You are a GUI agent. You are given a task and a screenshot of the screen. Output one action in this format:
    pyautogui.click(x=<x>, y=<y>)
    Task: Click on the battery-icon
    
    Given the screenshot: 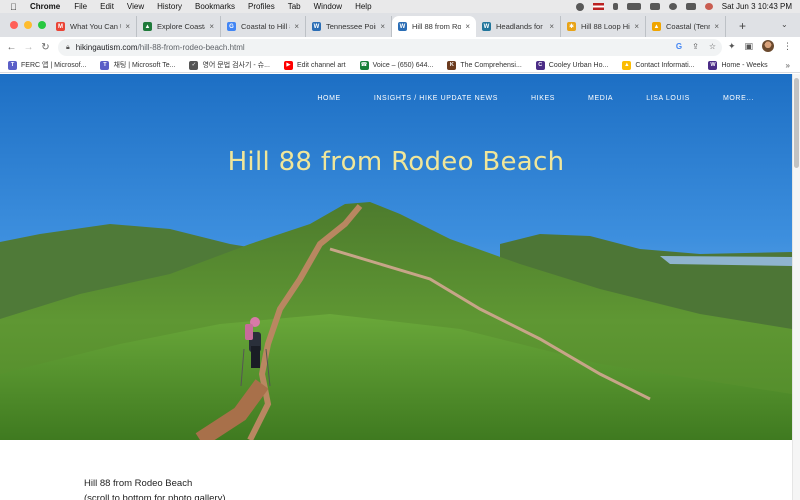 What is the action you would take?
    pyautogui.click(x=633, y=6)
    